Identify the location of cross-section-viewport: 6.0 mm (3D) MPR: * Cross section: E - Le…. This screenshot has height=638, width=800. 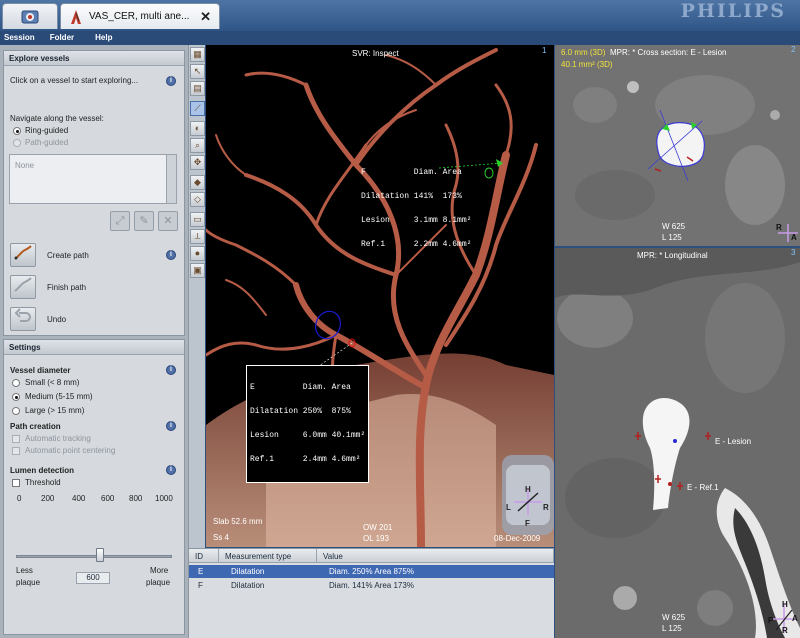
(677, 145).